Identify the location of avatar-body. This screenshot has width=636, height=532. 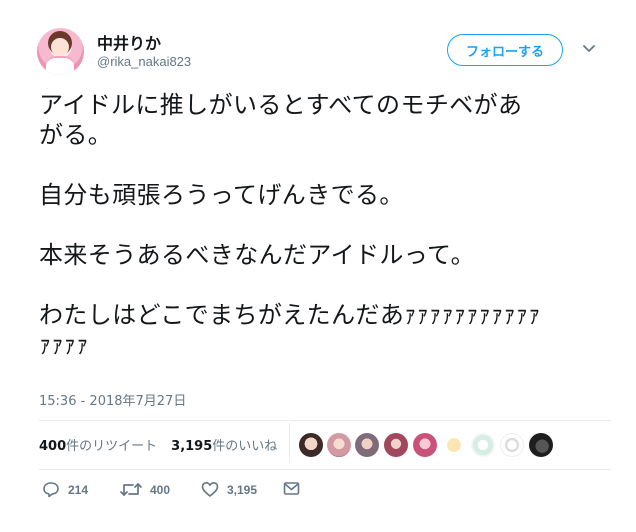
(60, 65).